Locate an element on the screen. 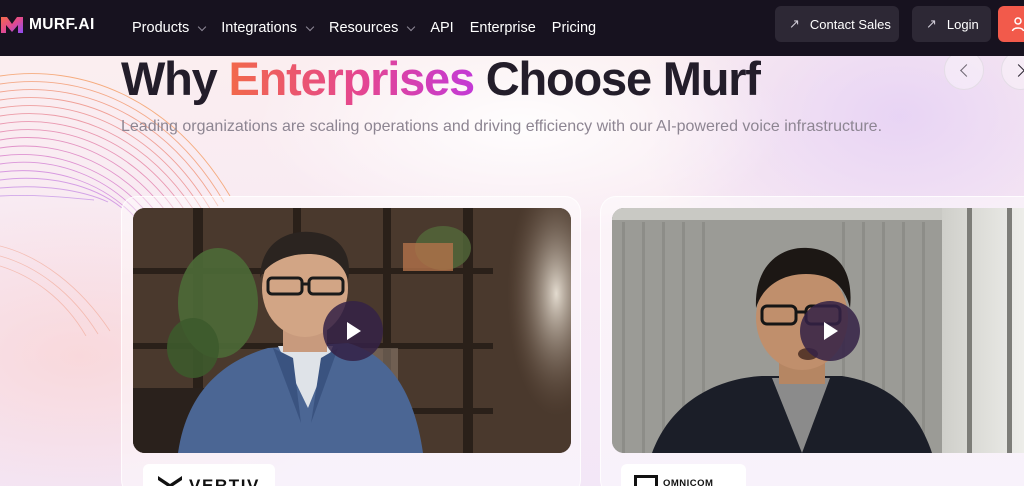 Image resolution: width=1024 pixels, height=486 pixels. nav-item-label: Resources is located at coordinates (364, 28).